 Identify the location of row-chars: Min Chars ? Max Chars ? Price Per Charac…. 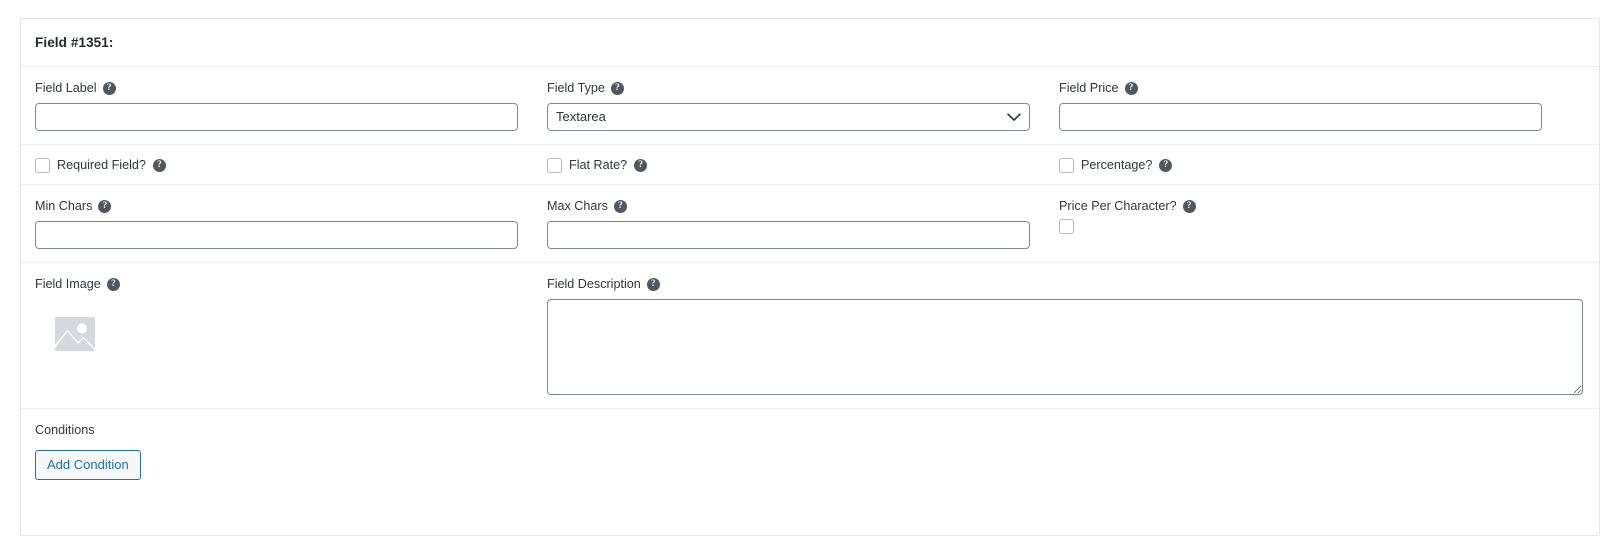
(810, 224).